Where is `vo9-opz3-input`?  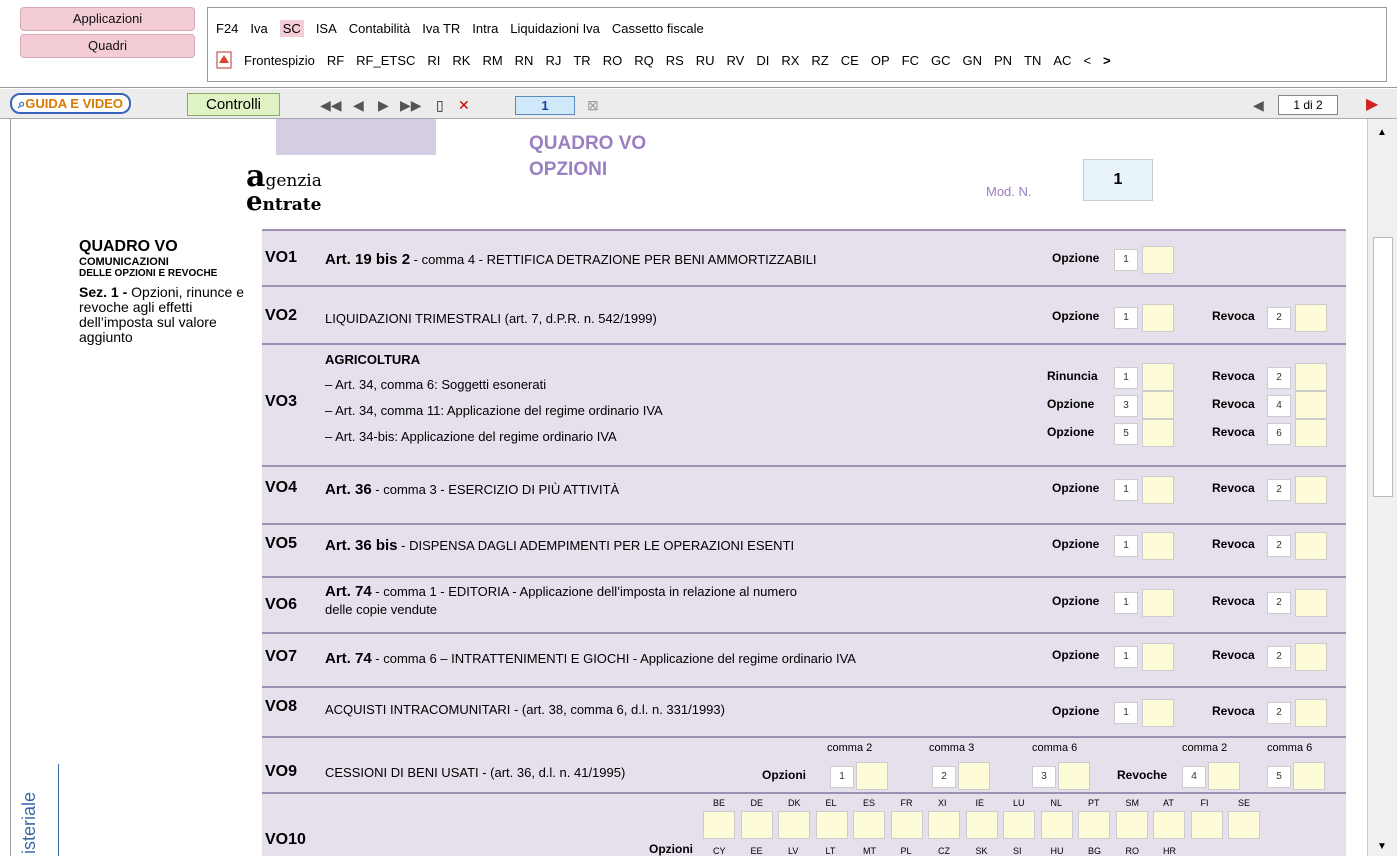
vo9-opz3-input is located at coordinates (1074, 776).